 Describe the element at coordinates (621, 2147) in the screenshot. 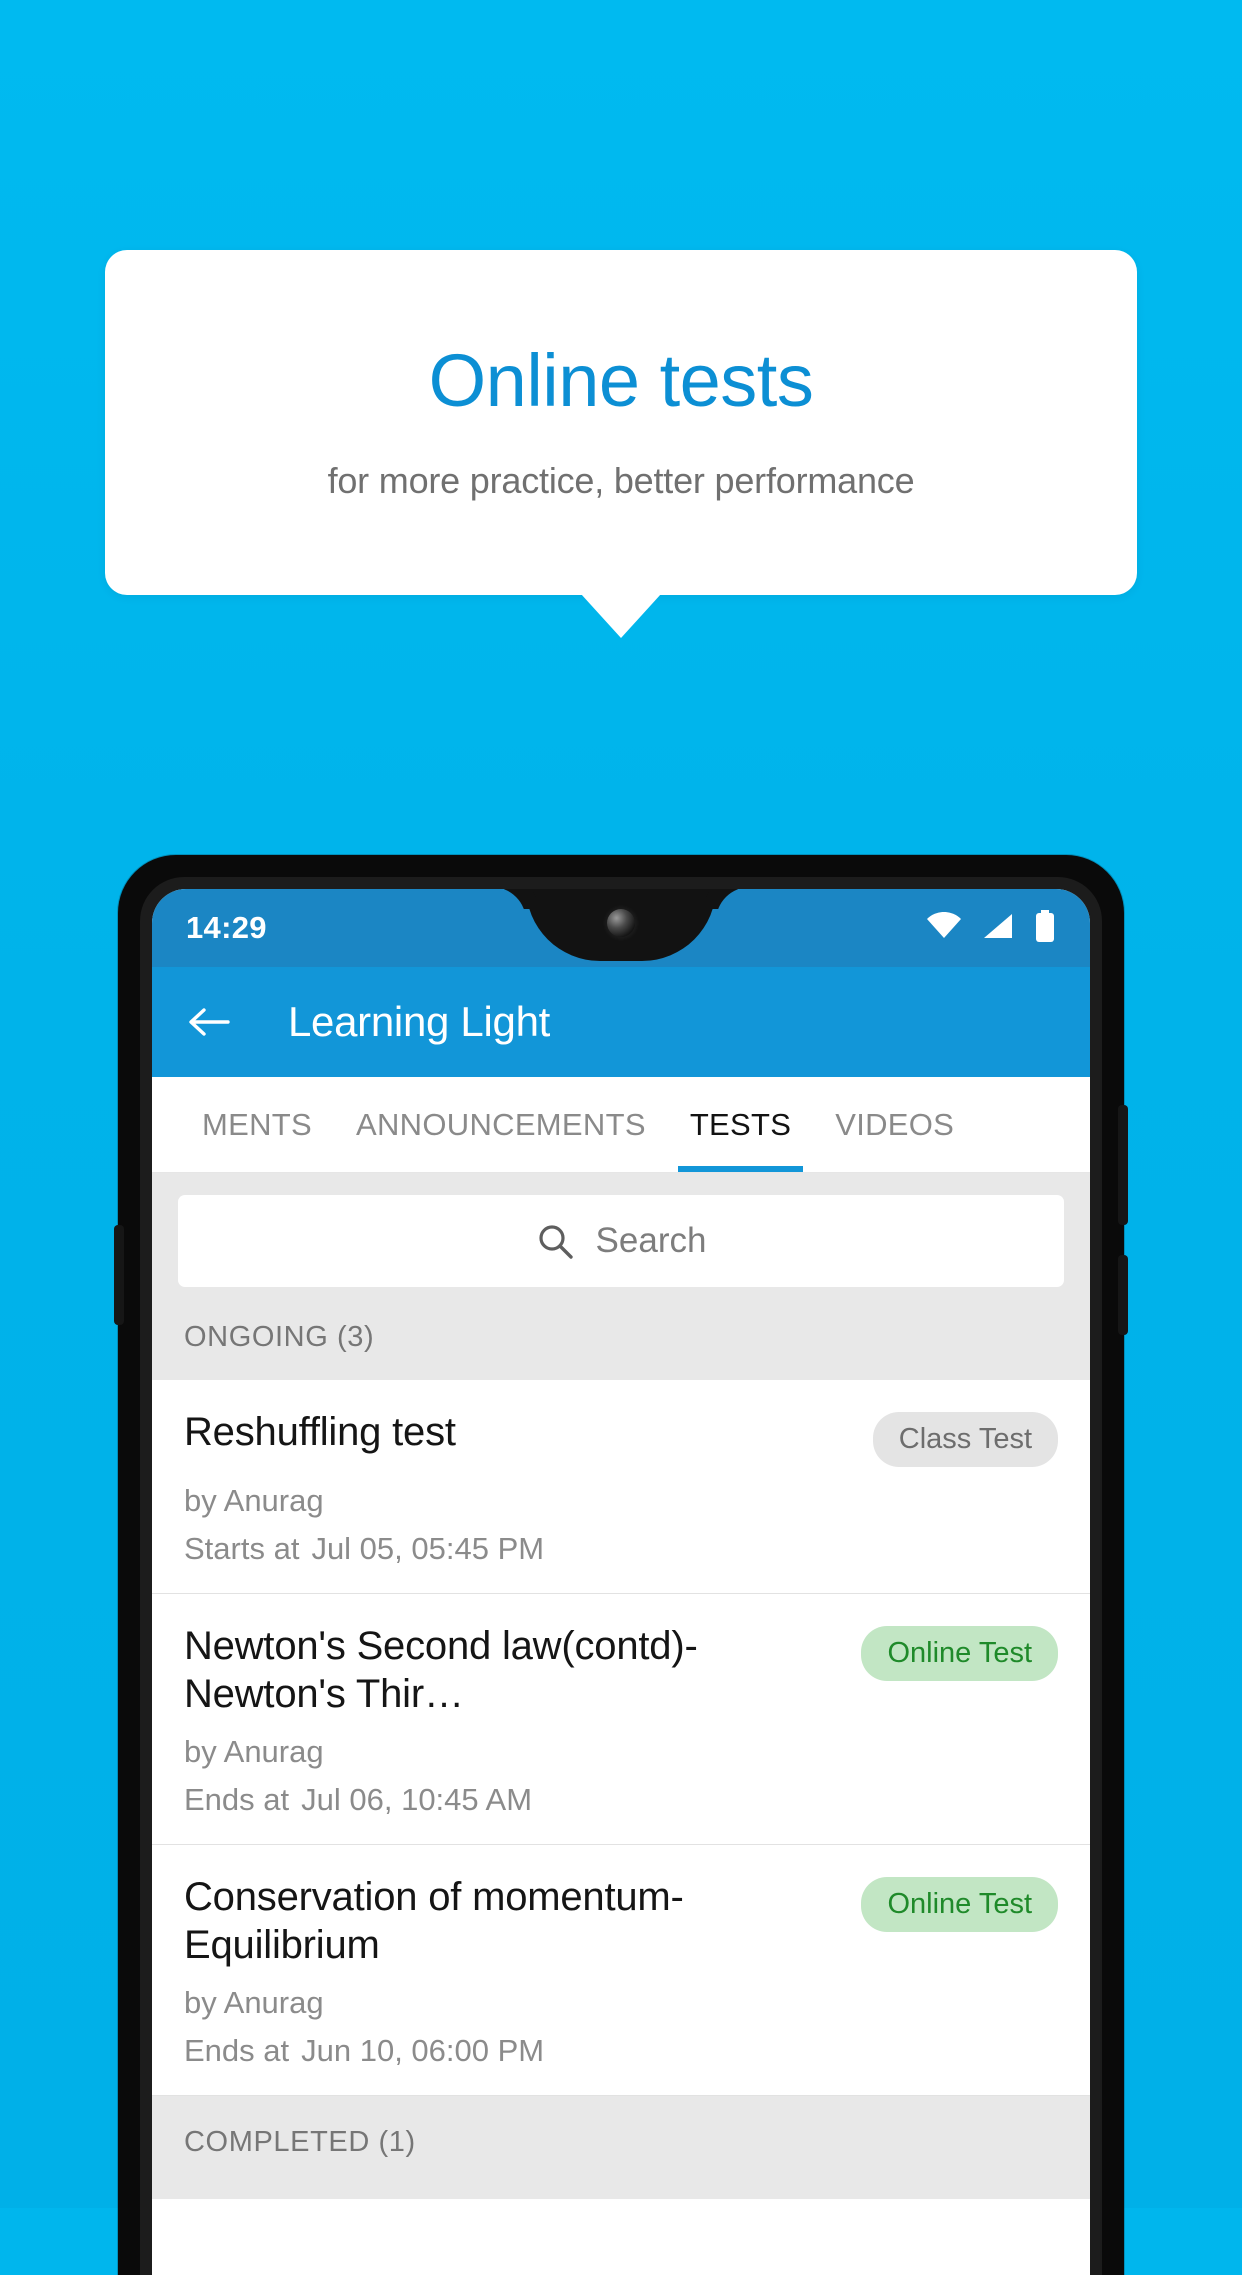

I see `section-header-completed: COMPLETED (1)` at that location.